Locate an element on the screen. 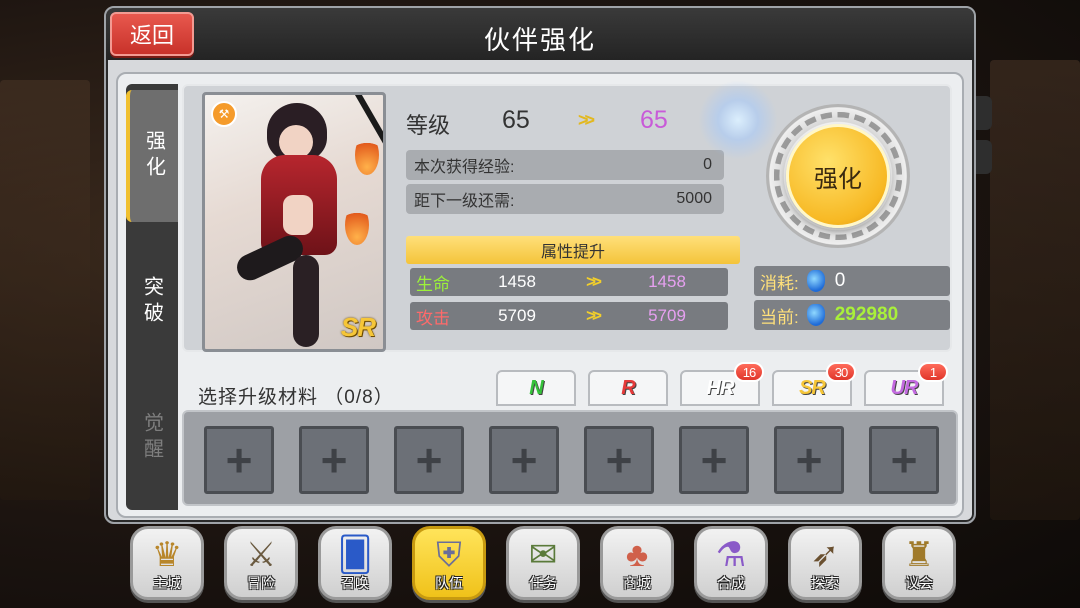  attribute-name: 生命 is located at coordinates (433, 284).